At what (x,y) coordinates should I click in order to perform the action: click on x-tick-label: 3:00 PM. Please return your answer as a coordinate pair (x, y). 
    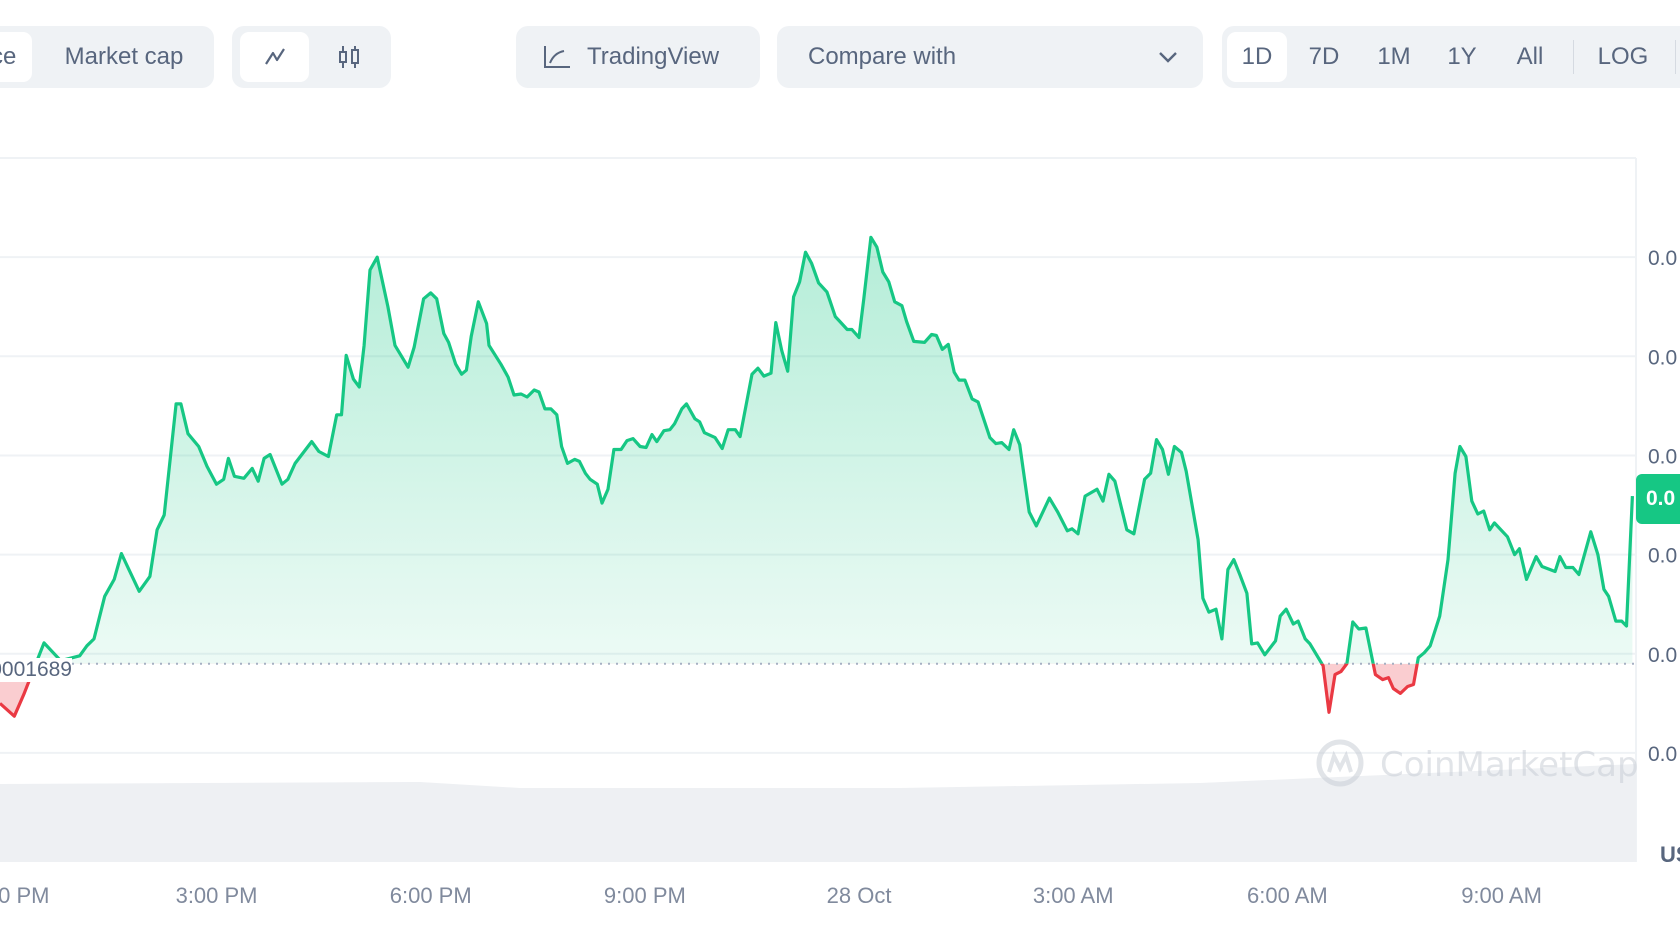
    Looking at the image, I should click on (217, 895).